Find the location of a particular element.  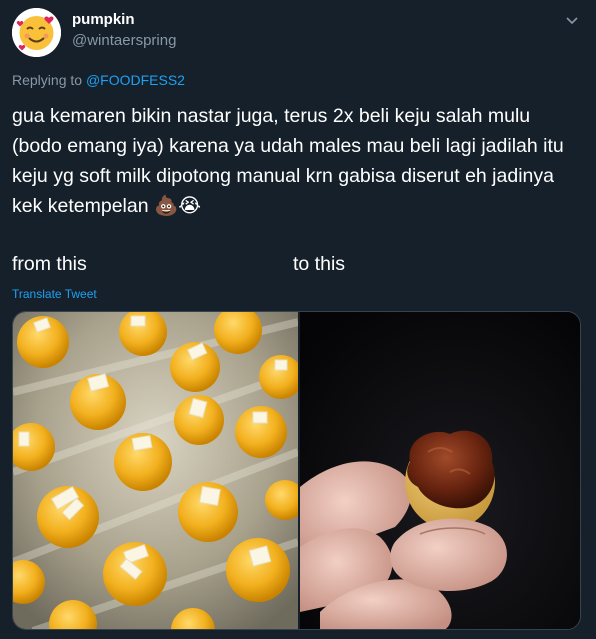

chevron-down-icon is located at coordinates (572, 20).